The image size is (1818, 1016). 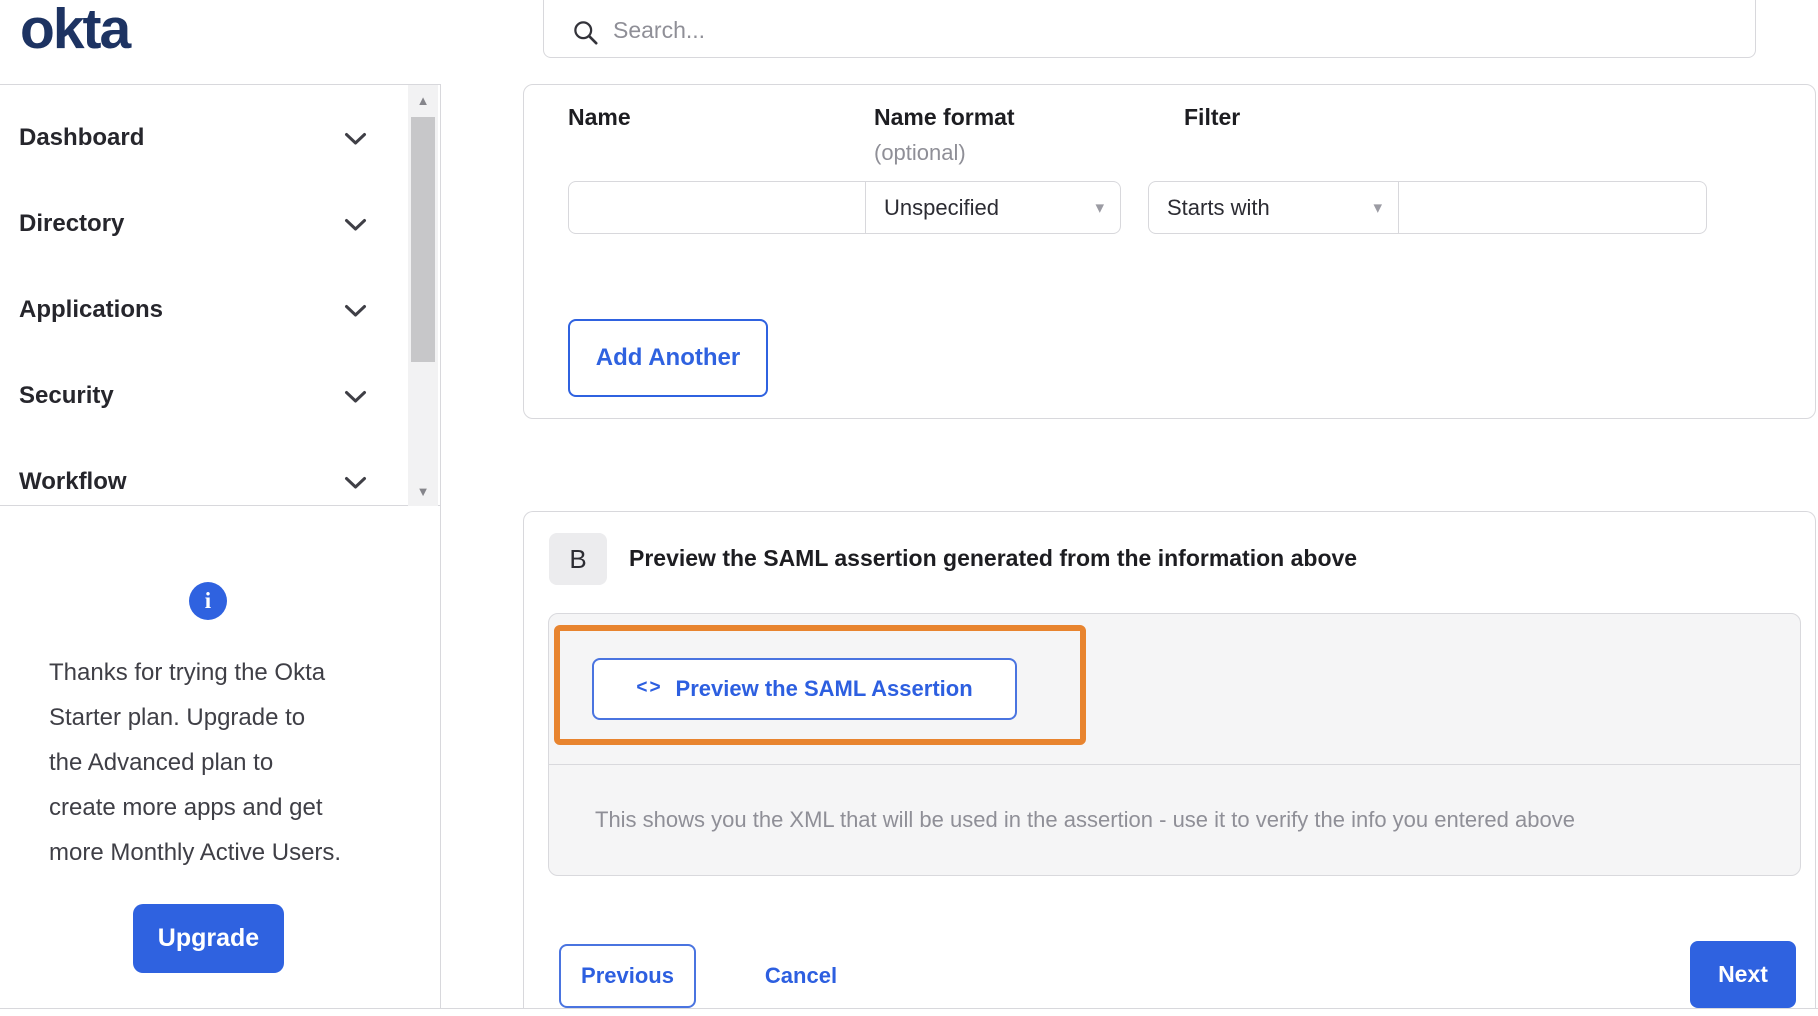 I want to click on info-icon: i, so click(x=208, y=601).